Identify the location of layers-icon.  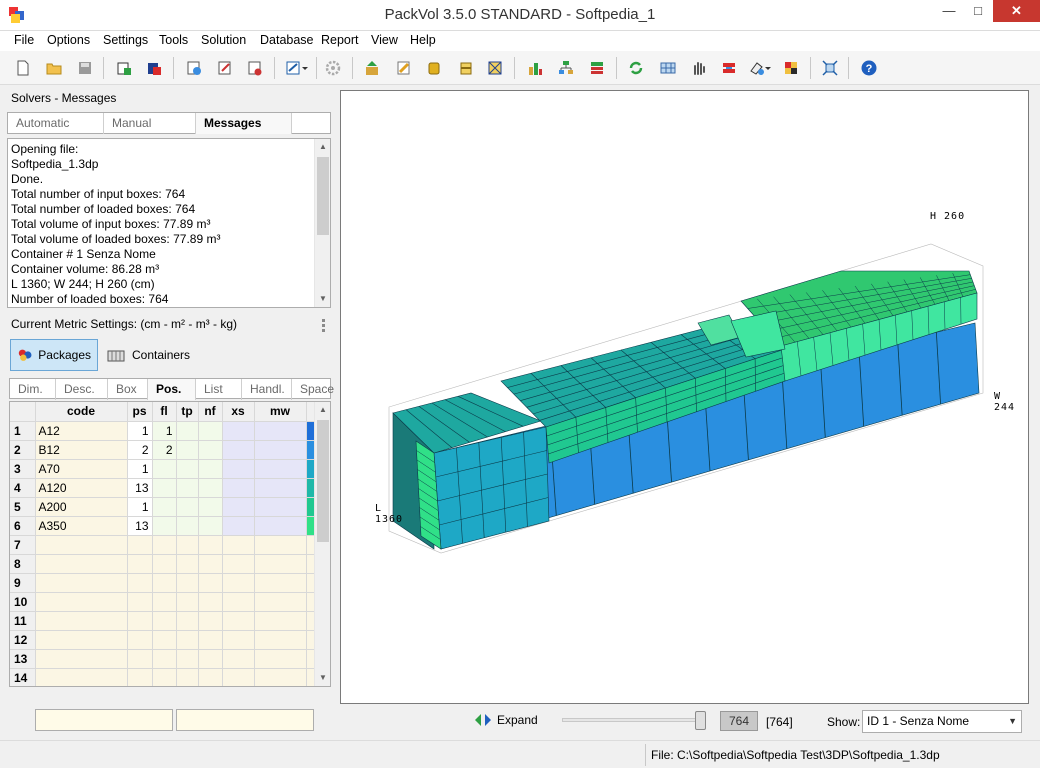
(597, 68).